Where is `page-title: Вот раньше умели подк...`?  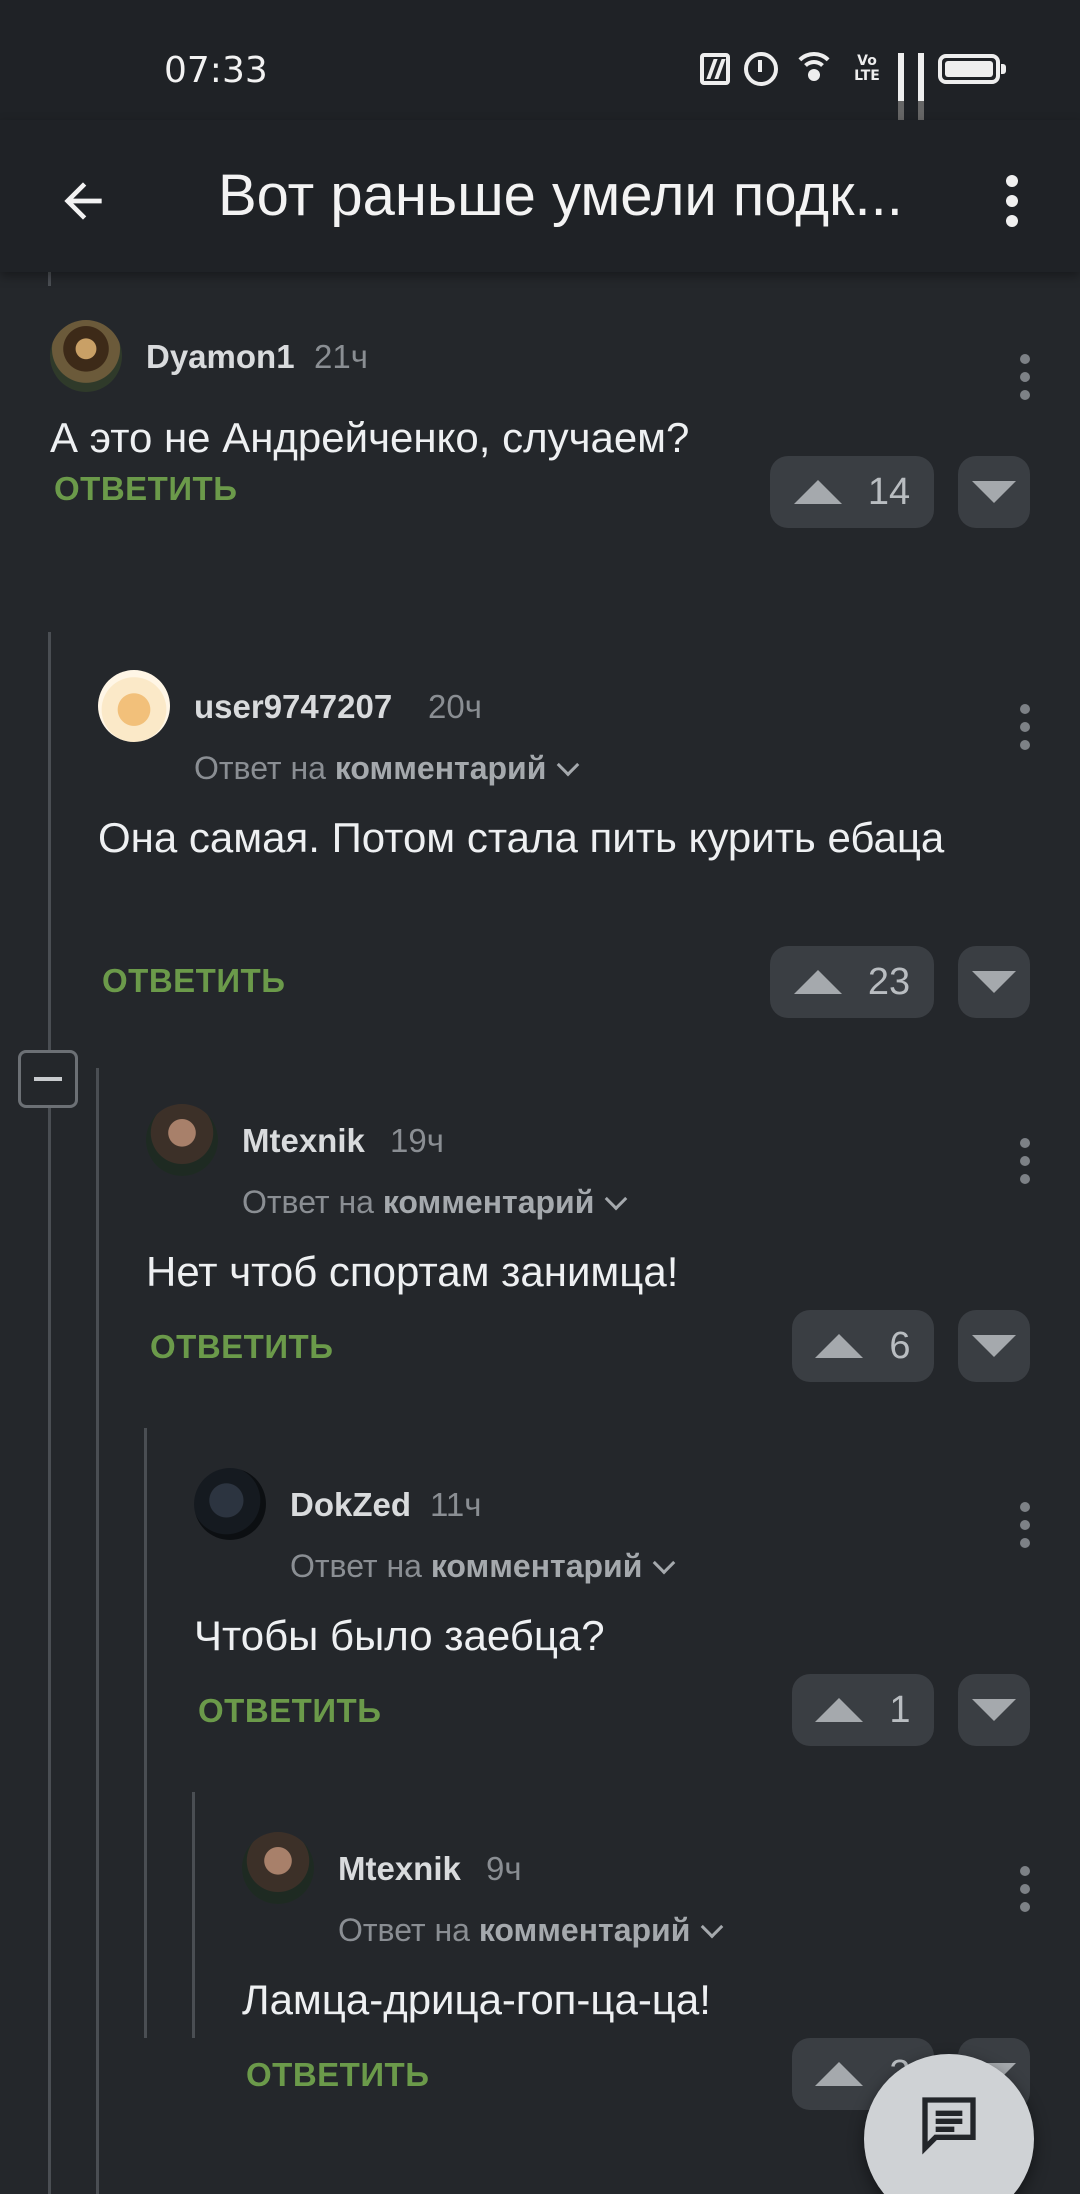
page-title: Вот раньше умели подк... is located at coordinates (560, 195).